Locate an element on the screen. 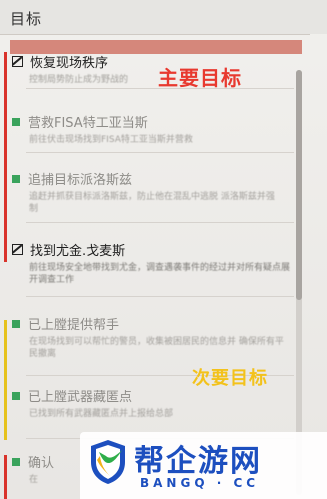 Image resolution: width=327 pixels, height=499 pixels. objective-desc: 已找到所有武器藏匿点并上报给总部 is located at coordinates (101, 414).